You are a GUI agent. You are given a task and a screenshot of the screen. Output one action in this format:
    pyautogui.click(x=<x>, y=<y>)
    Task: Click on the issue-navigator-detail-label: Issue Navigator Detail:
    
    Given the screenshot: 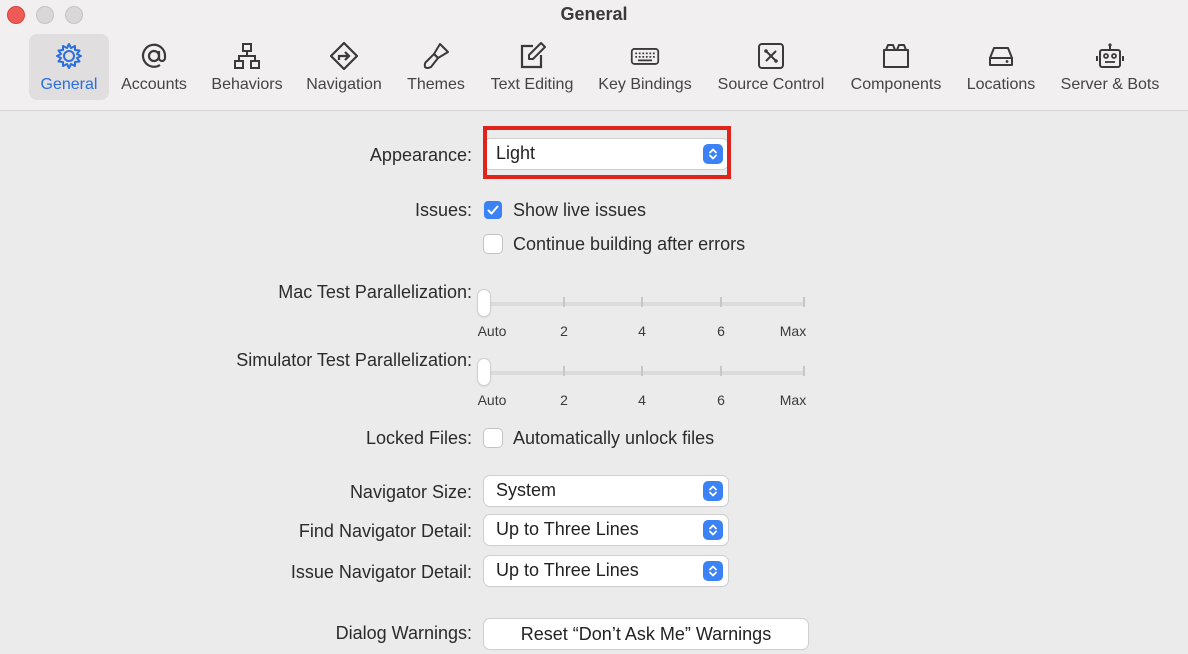 What is the action you would take?
    pyautogui.click(x=381, y=572)
    